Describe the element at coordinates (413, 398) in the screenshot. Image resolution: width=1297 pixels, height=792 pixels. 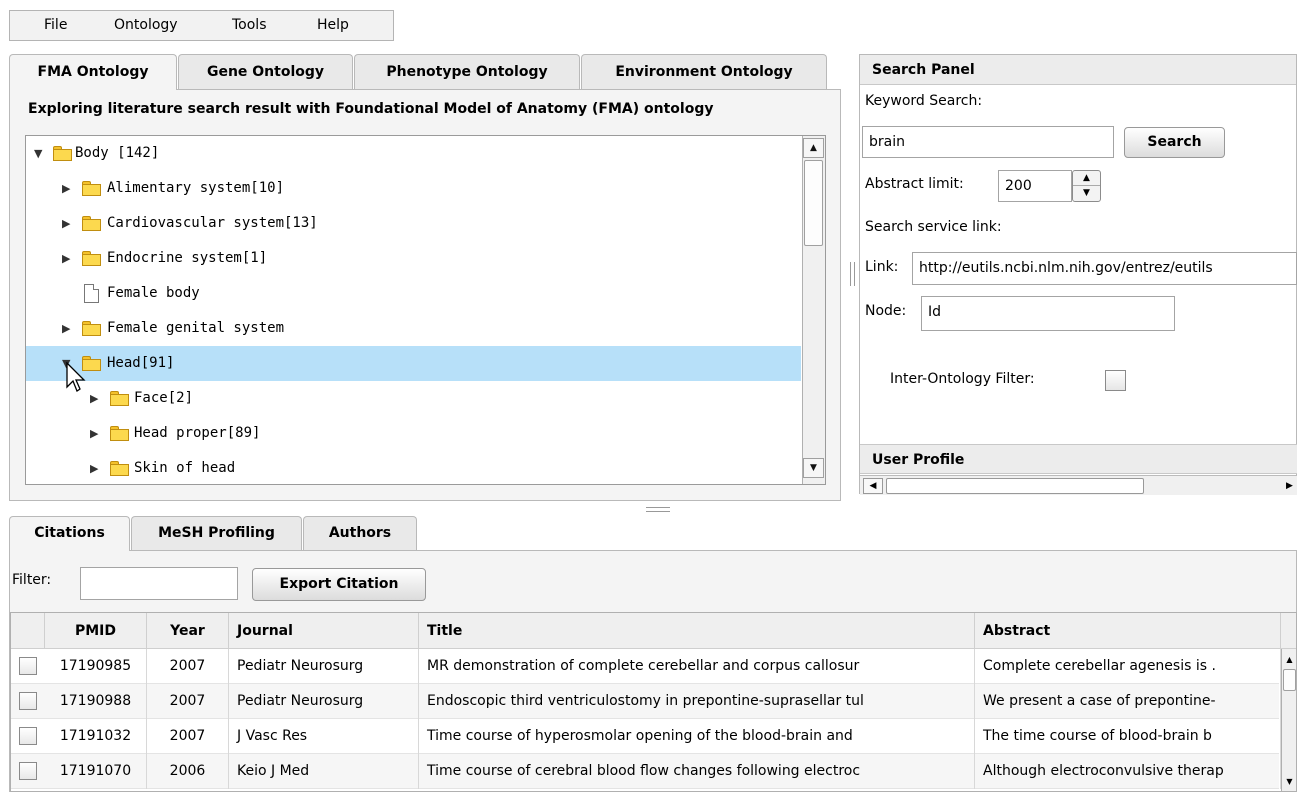
I see `tree-node-face: ▶ Face[2]` at that location.